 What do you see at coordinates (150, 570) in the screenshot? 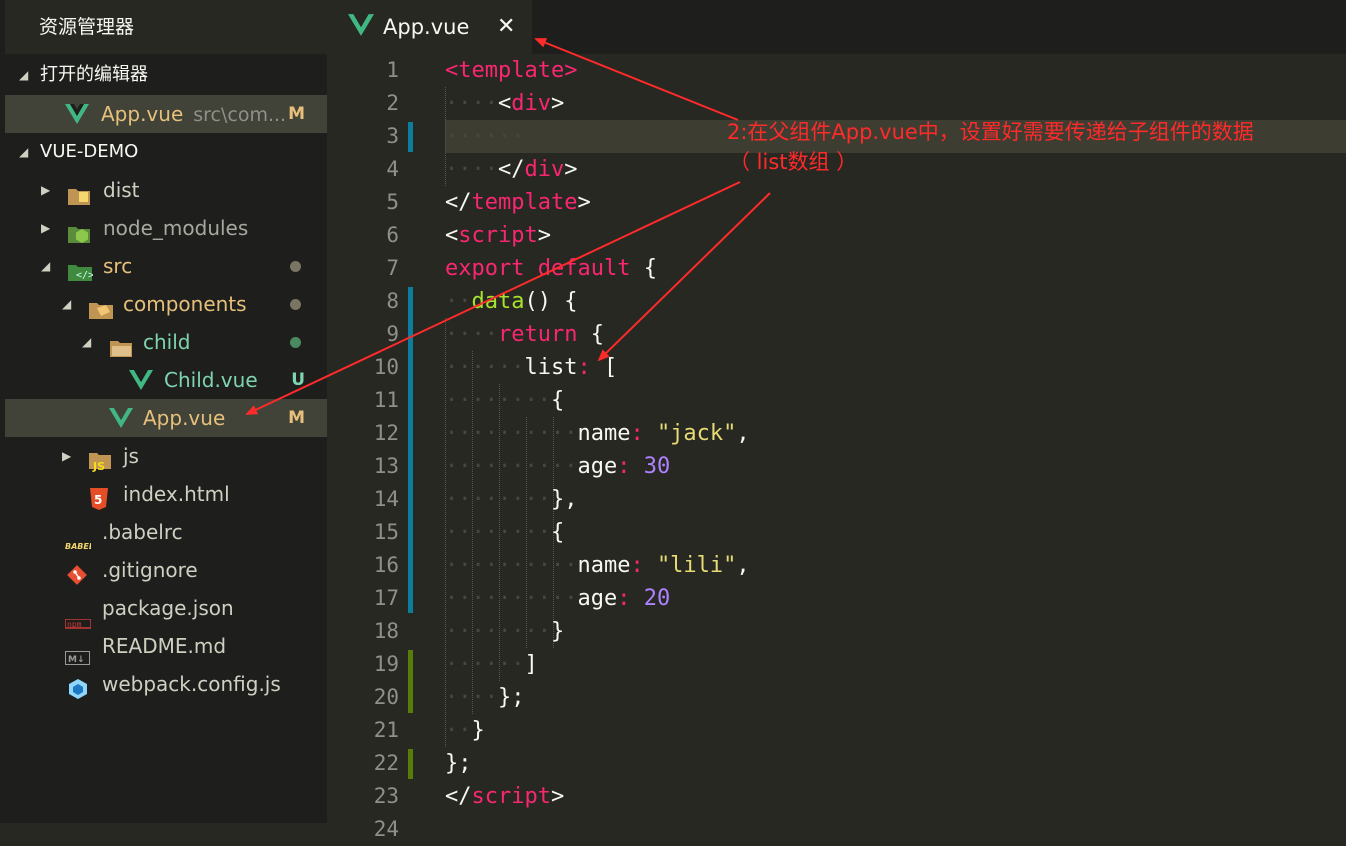
I see `tree-item-label: .gitignore` at bounding box center [150, 570].